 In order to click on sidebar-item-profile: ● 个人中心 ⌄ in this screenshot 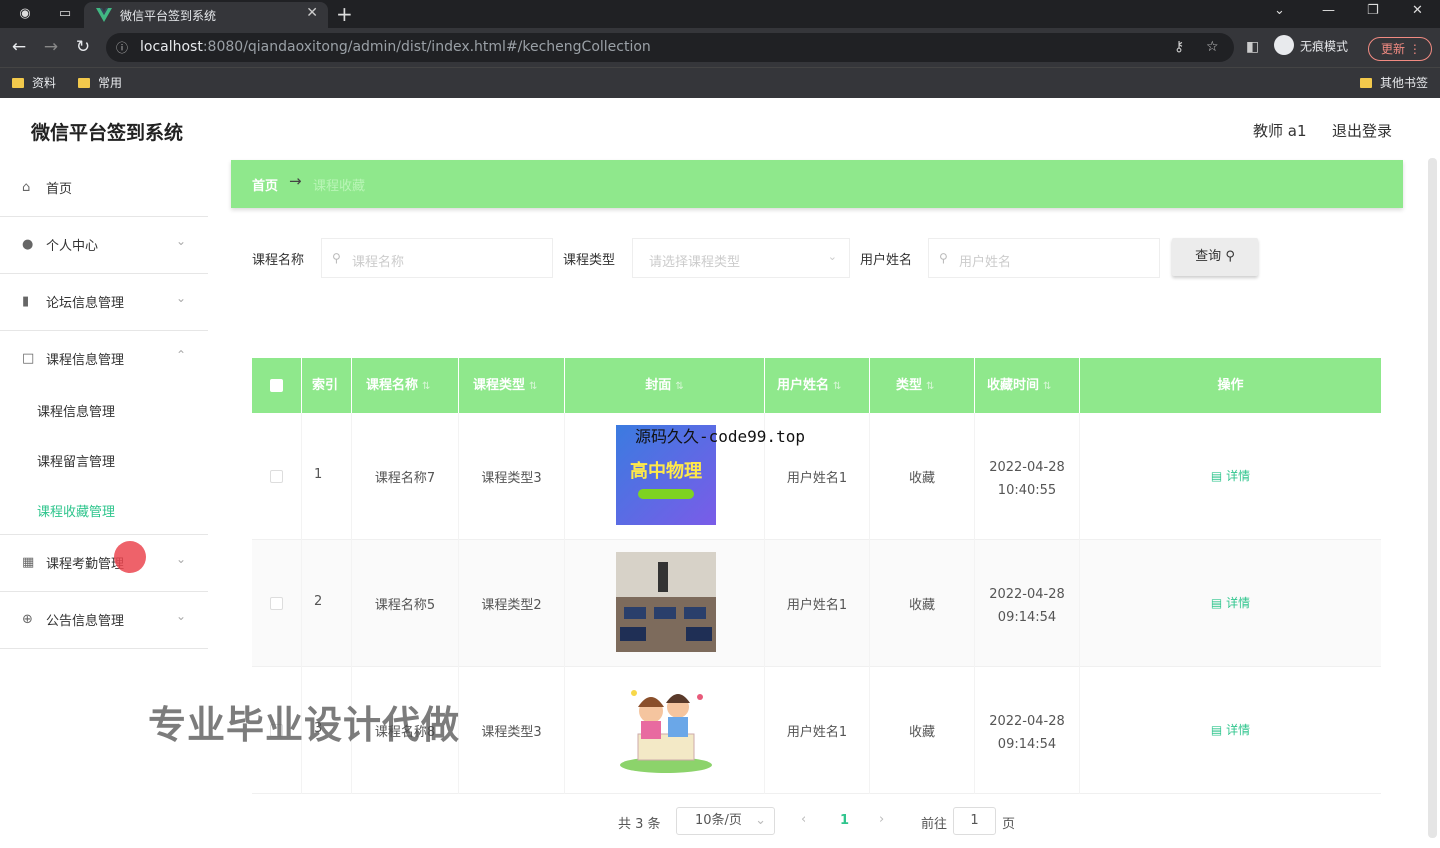, I will do `click(104, 245)`.